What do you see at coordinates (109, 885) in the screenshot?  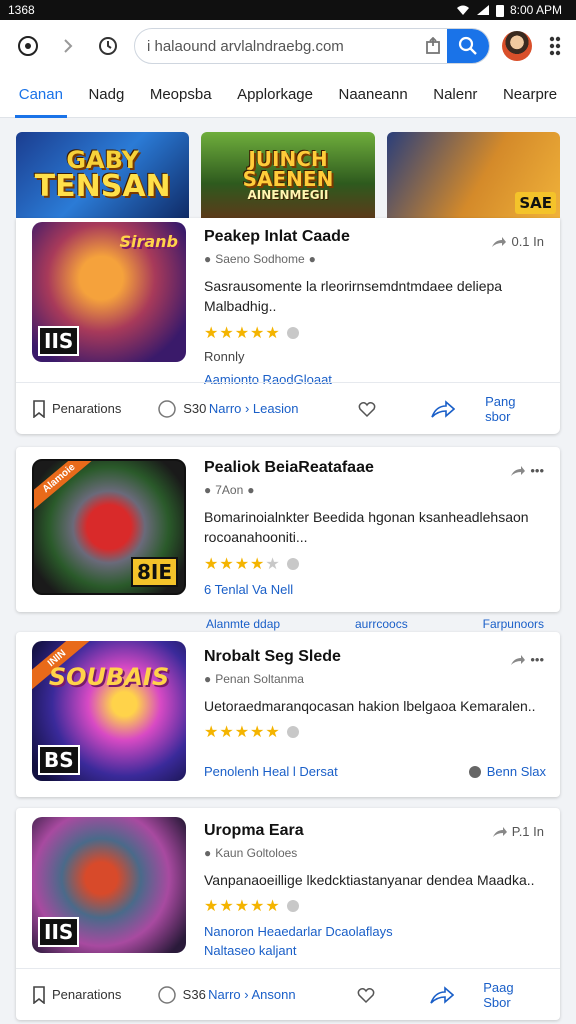 I see `app-thumbnail-4: IIS` at bounding box center [109, 885].